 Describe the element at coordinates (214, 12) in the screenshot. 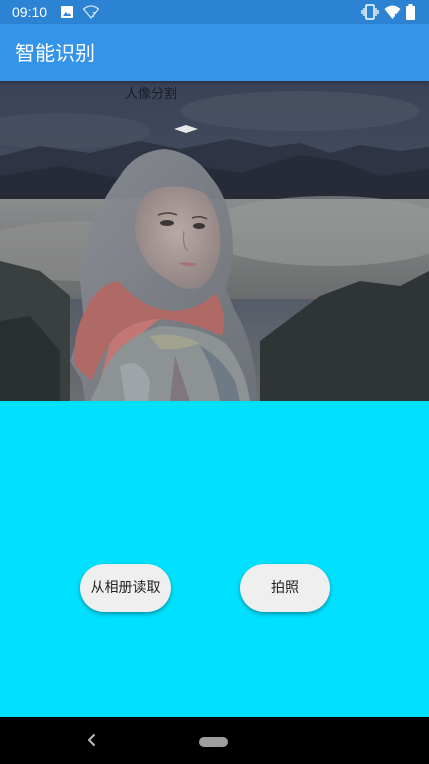

I see `status-bar: 09:10 ?` at that location.